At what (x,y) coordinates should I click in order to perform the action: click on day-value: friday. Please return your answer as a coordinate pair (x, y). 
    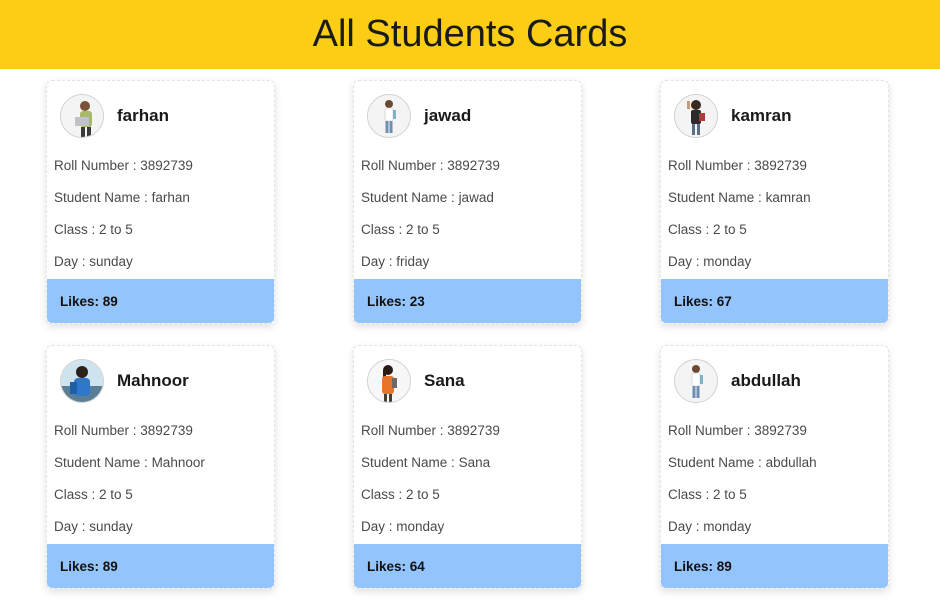
    Looking at the image, I should click on (413, 261).